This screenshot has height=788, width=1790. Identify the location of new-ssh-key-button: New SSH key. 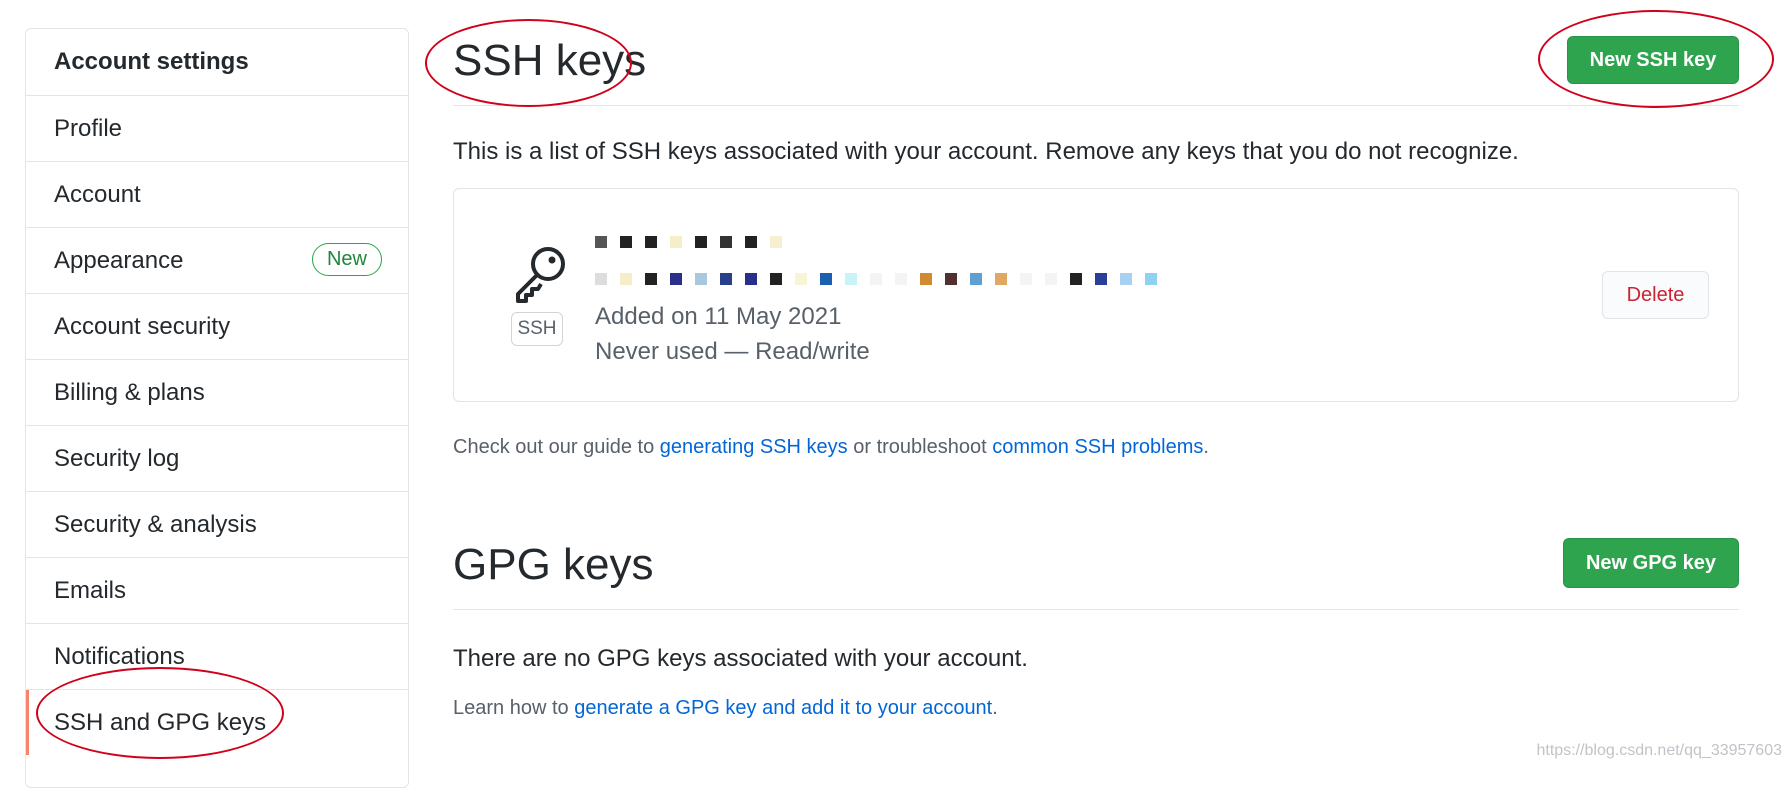
(1653, 60).